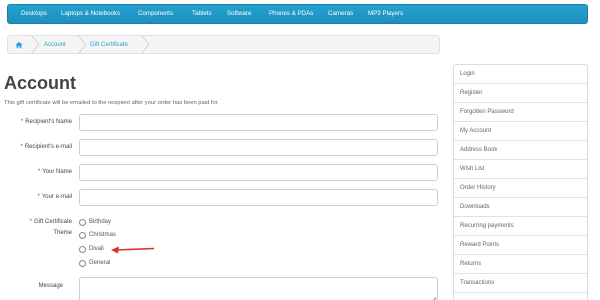 This screenshot has height=300, width=600. I want to click on recipient-name-label: * Recipient's Name, so click(46, 122).